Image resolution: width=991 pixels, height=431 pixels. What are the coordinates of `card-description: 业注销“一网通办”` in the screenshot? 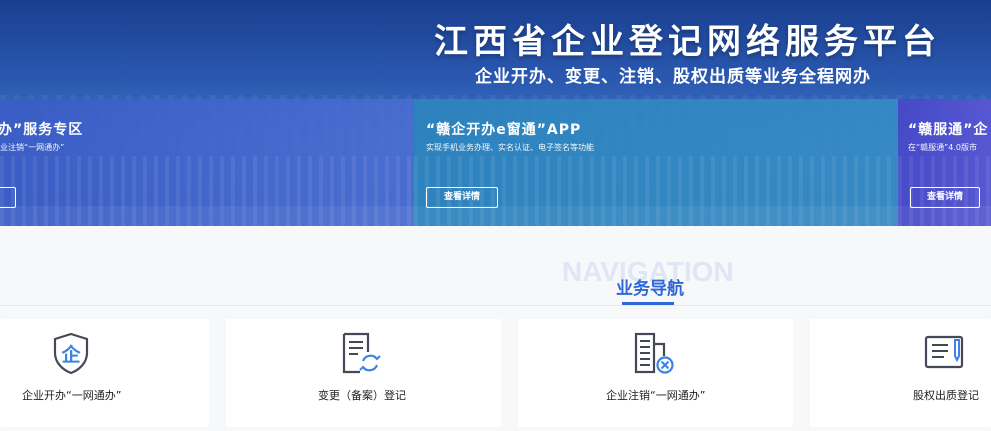 It's located at (32, 147).